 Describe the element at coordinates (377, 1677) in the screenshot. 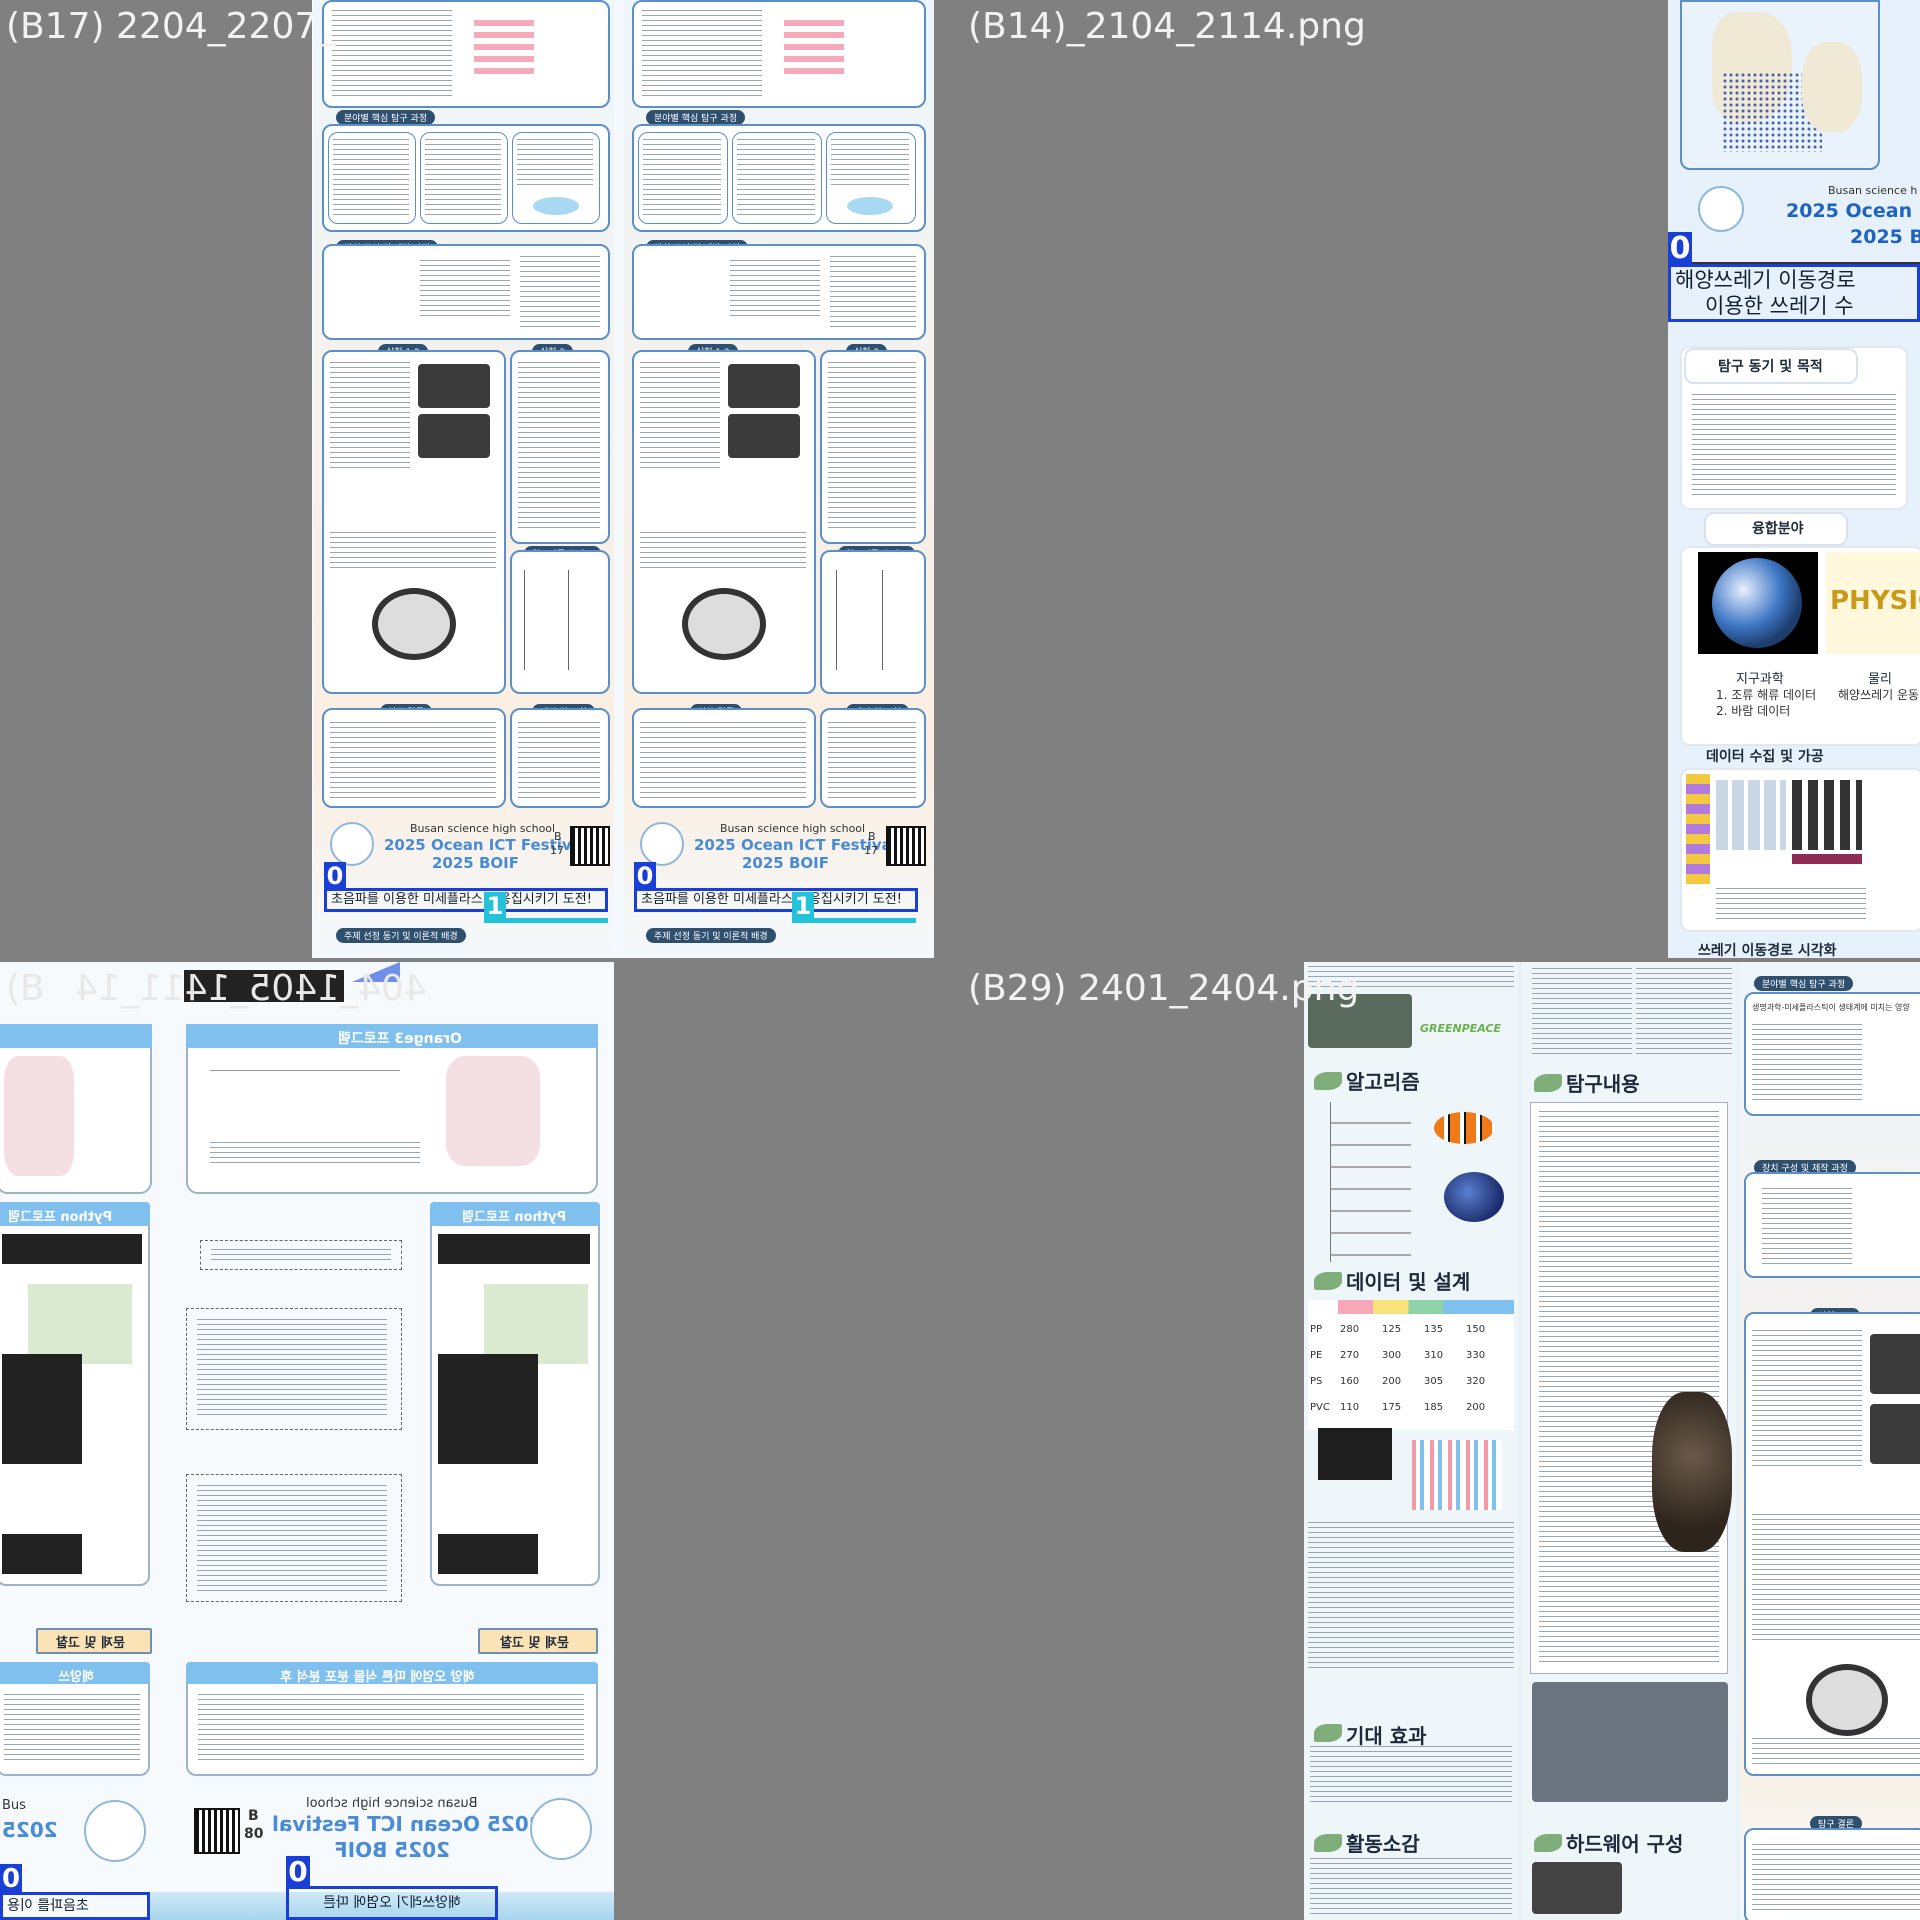

I see `expect-title: 해양 오염에 따른 식물 분포 분석 후` at that location.